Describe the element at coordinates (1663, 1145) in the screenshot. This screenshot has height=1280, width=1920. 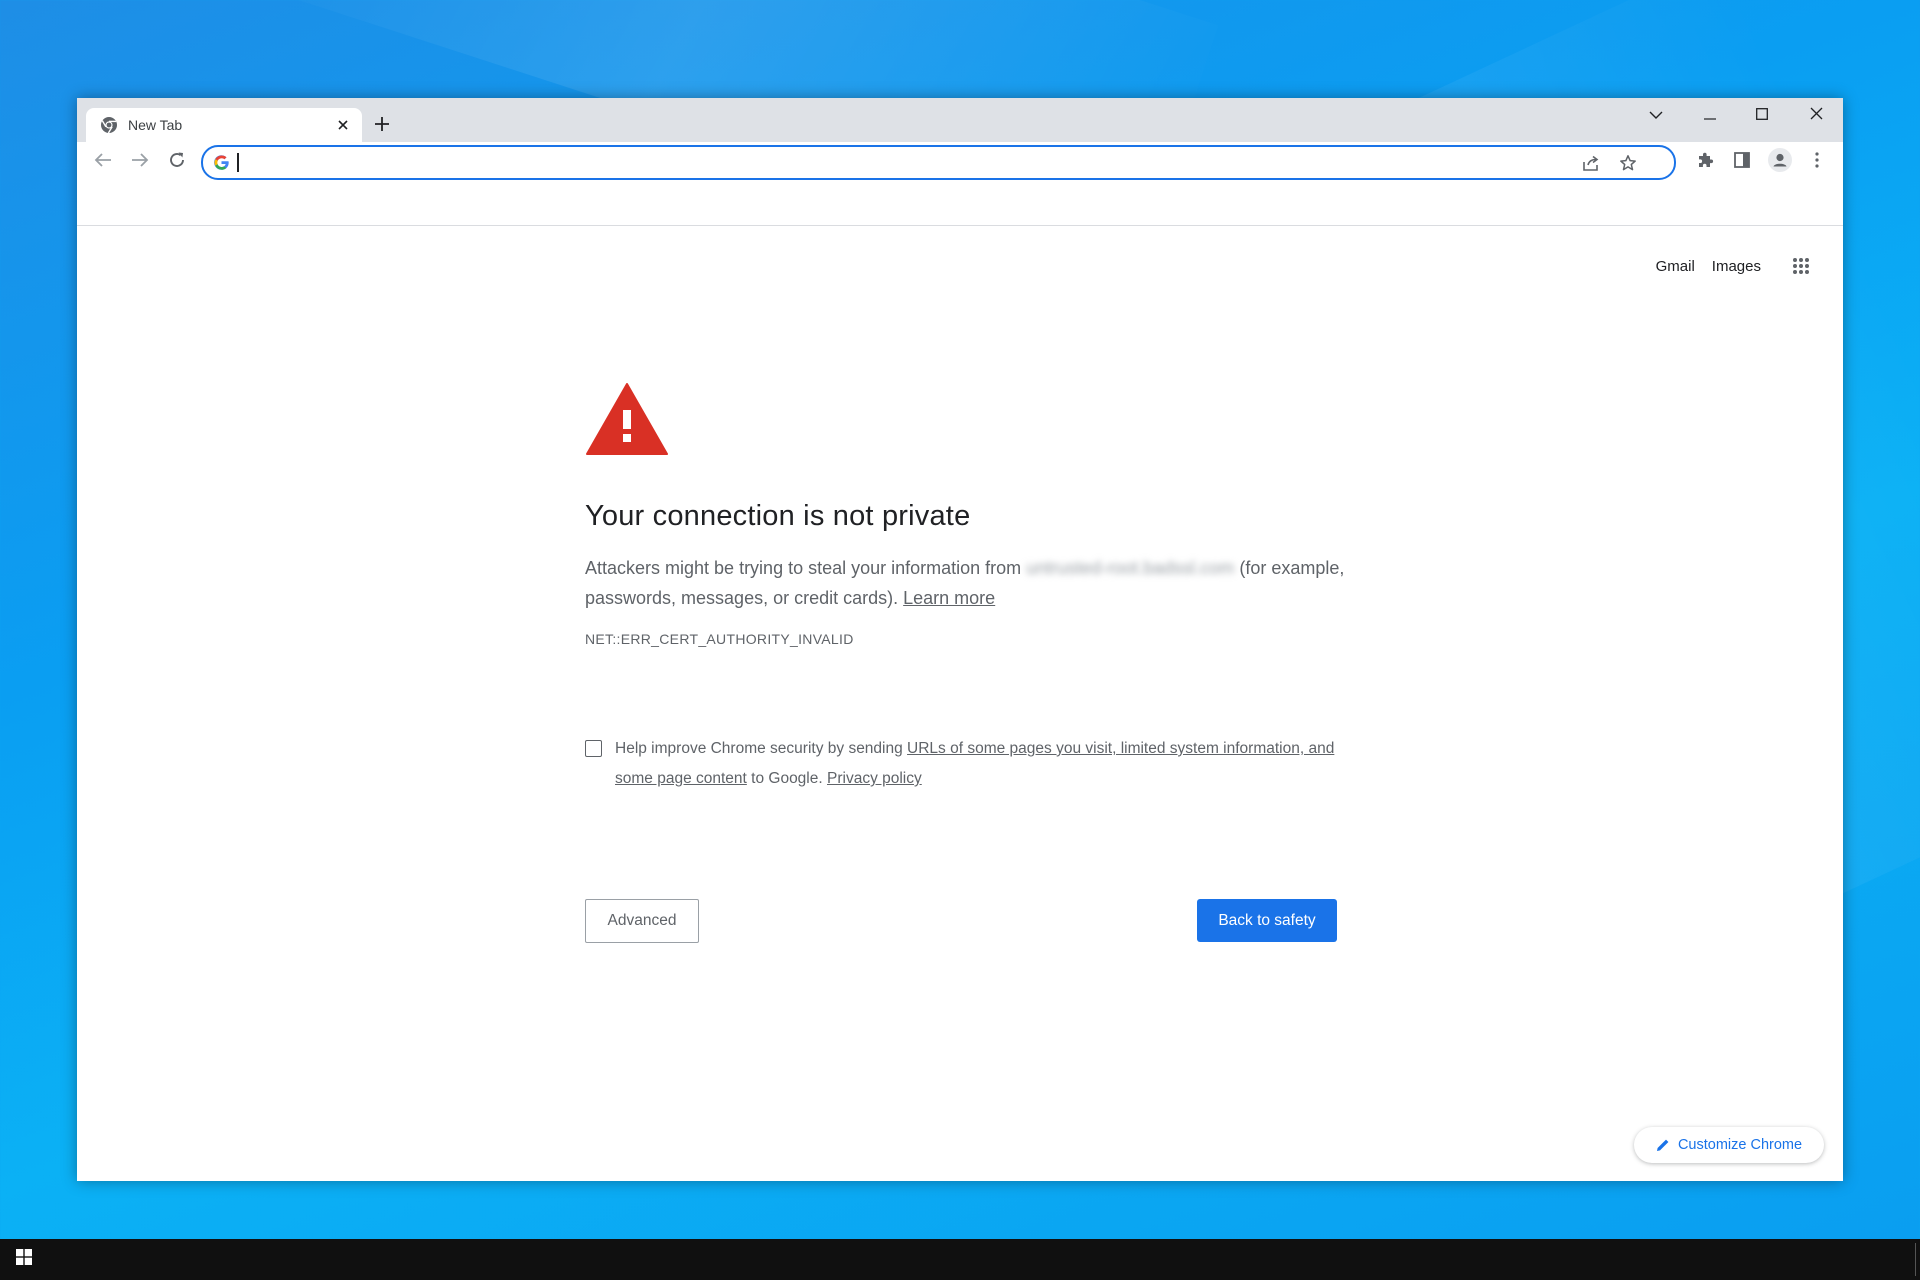
I see `pencil-icon` at that location.